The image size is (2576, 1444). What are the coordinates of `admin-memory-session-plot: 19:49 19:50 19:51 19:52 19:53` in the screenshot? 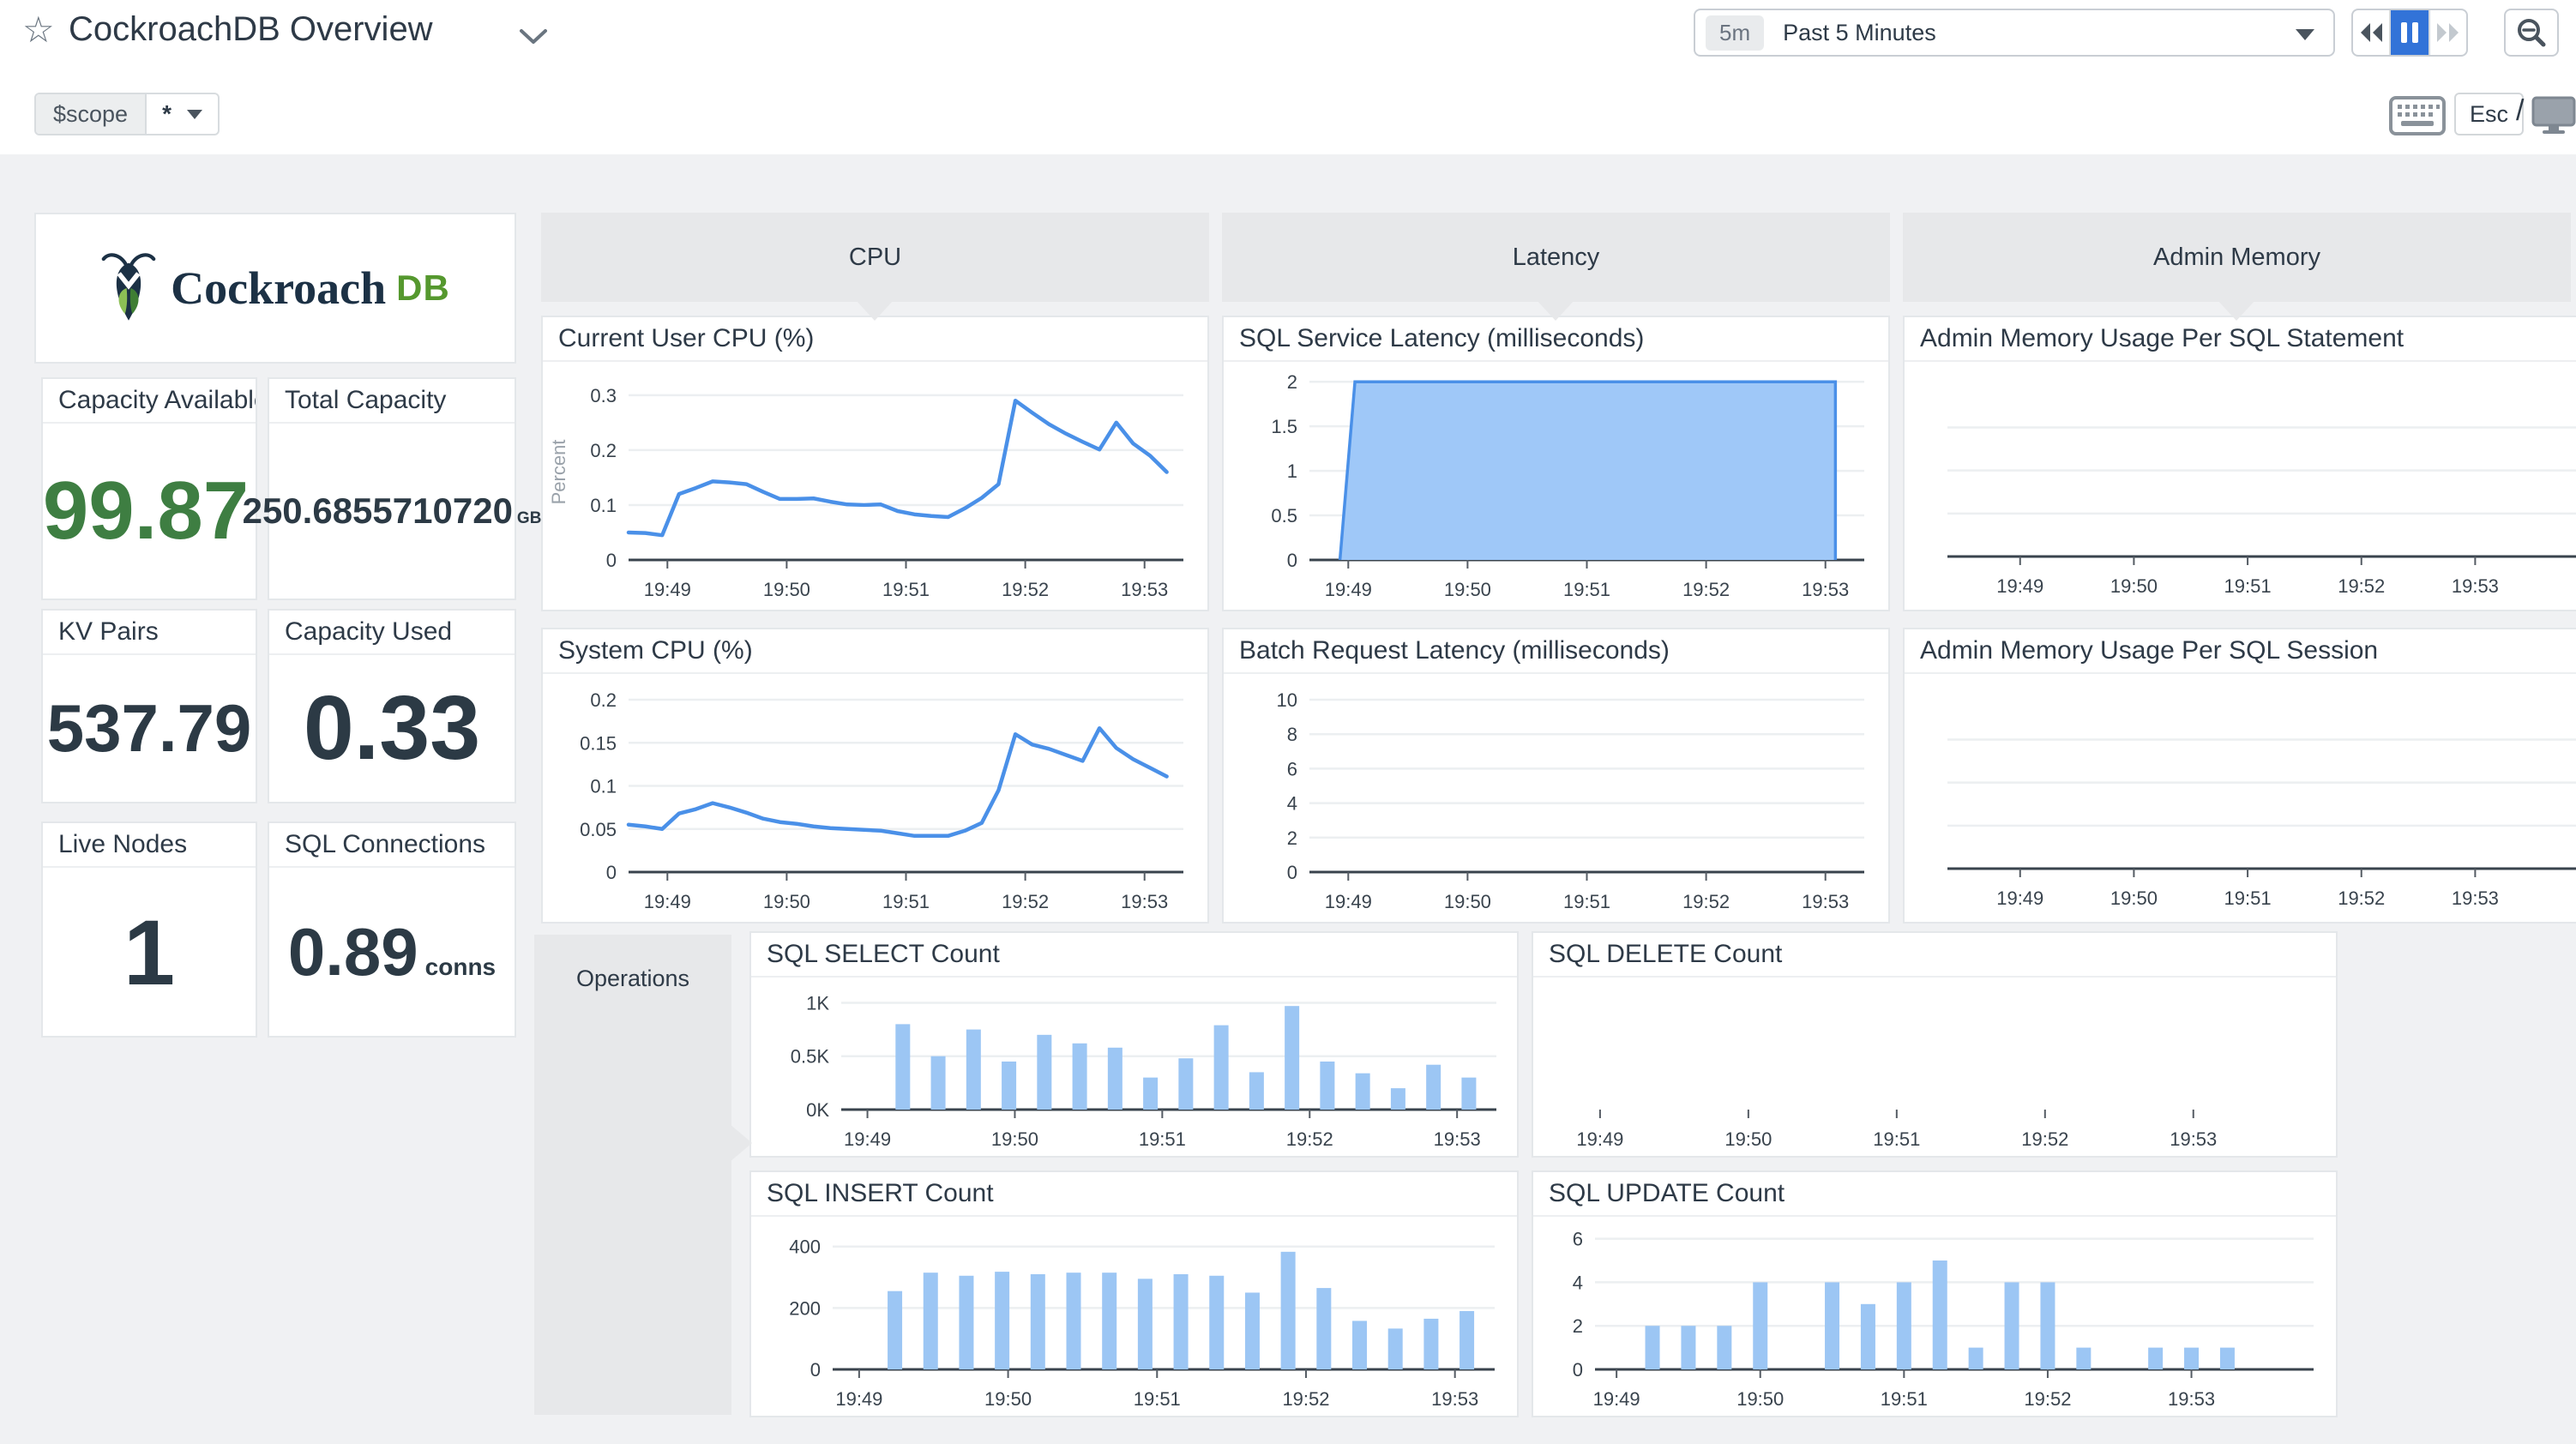 It's located at (2240, 798).